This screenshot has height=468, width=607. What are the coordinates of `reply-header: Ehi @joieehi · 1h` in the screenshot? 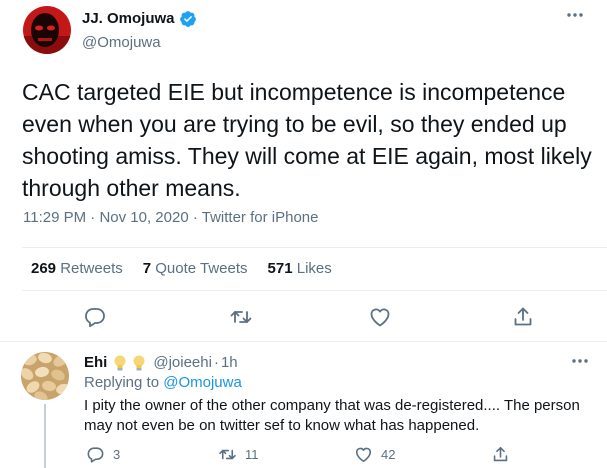 It's located at (161, 363).